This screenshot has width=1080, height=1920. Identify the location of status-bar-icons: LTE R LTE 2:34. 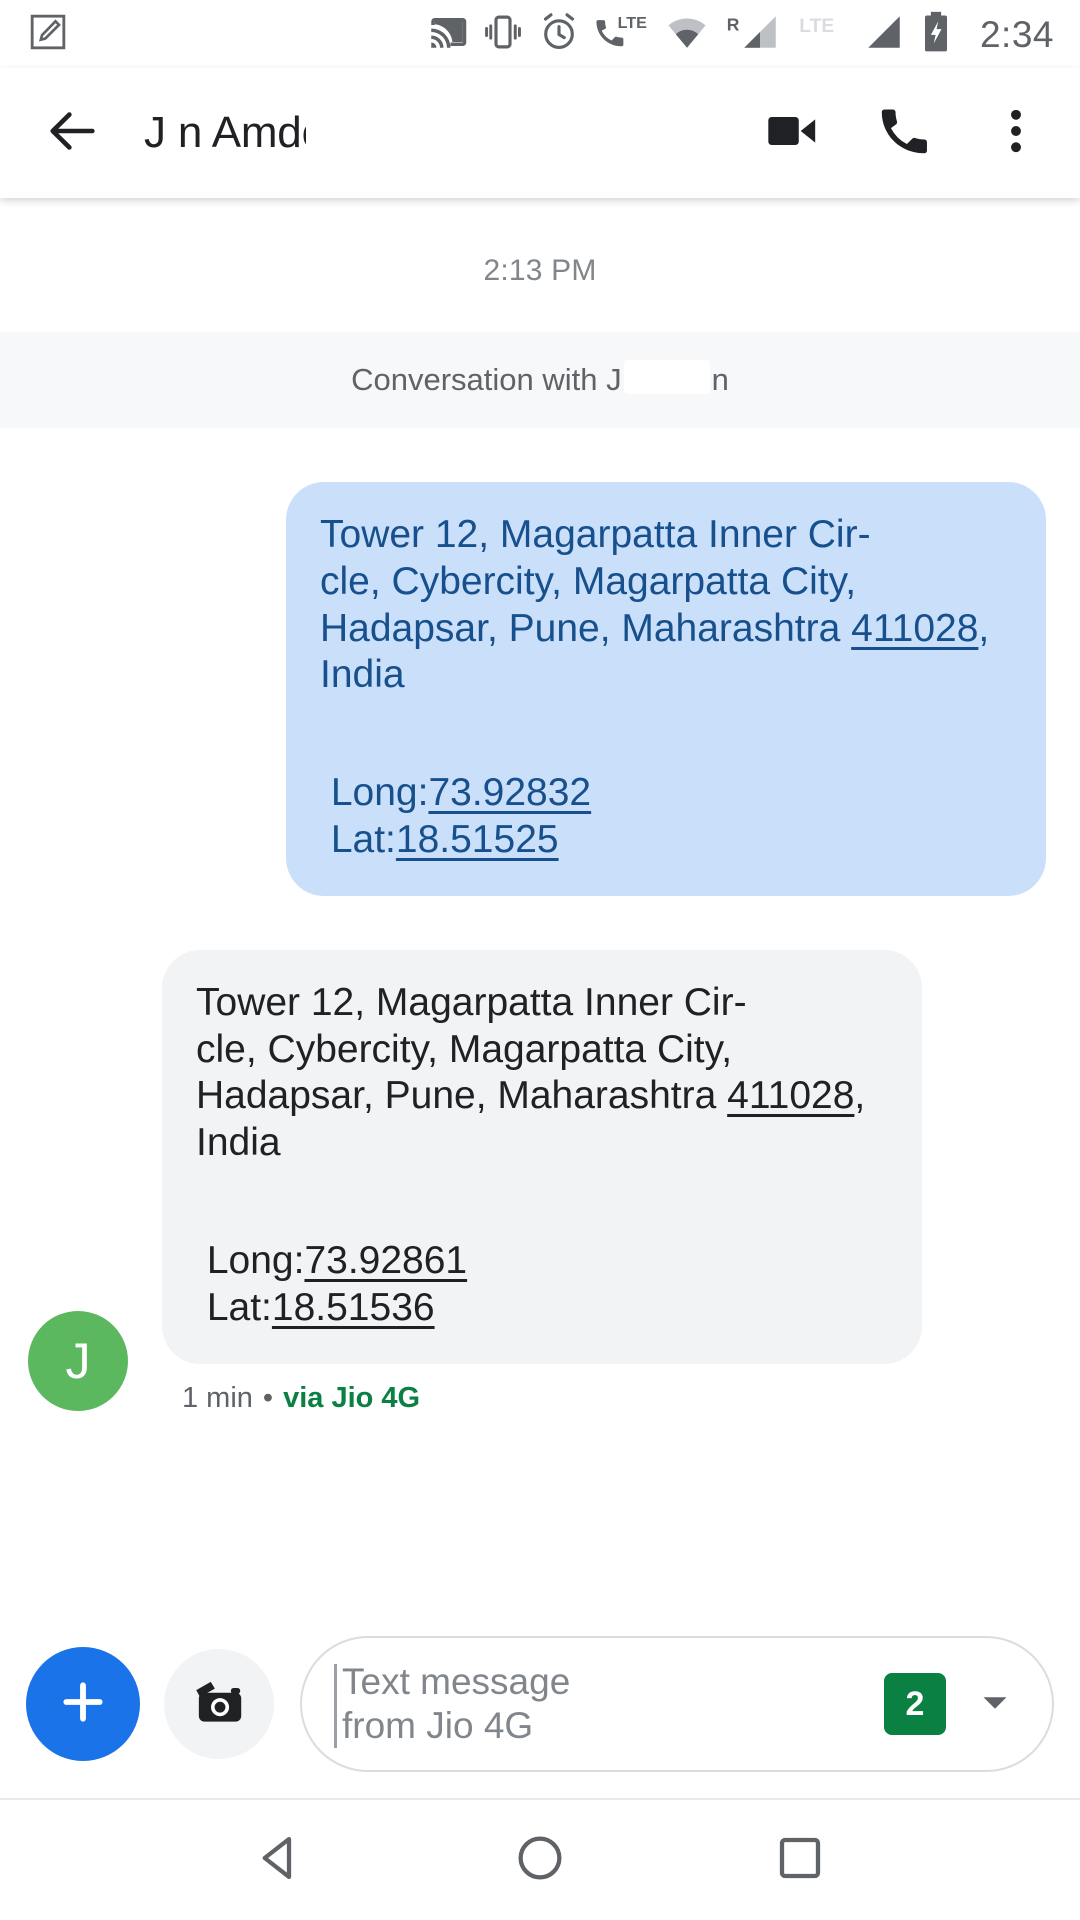
(740, 34).